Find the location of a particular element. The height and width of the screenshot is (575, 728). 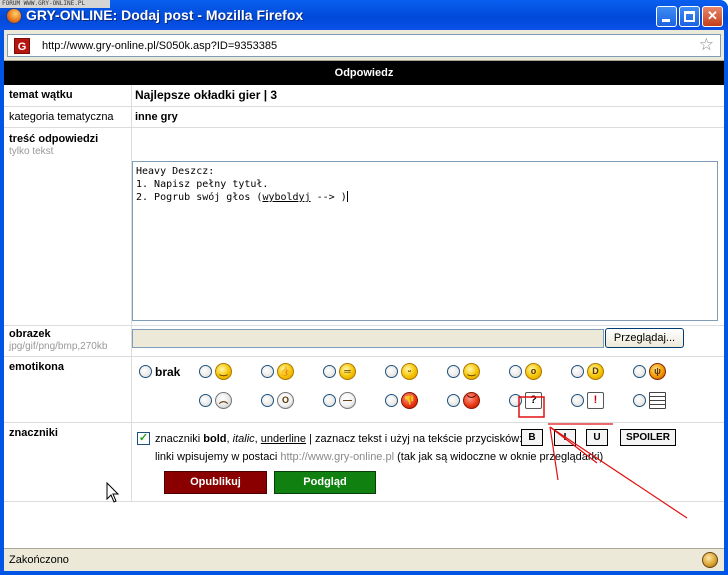

document-icon is located at coordinates (657, 400).